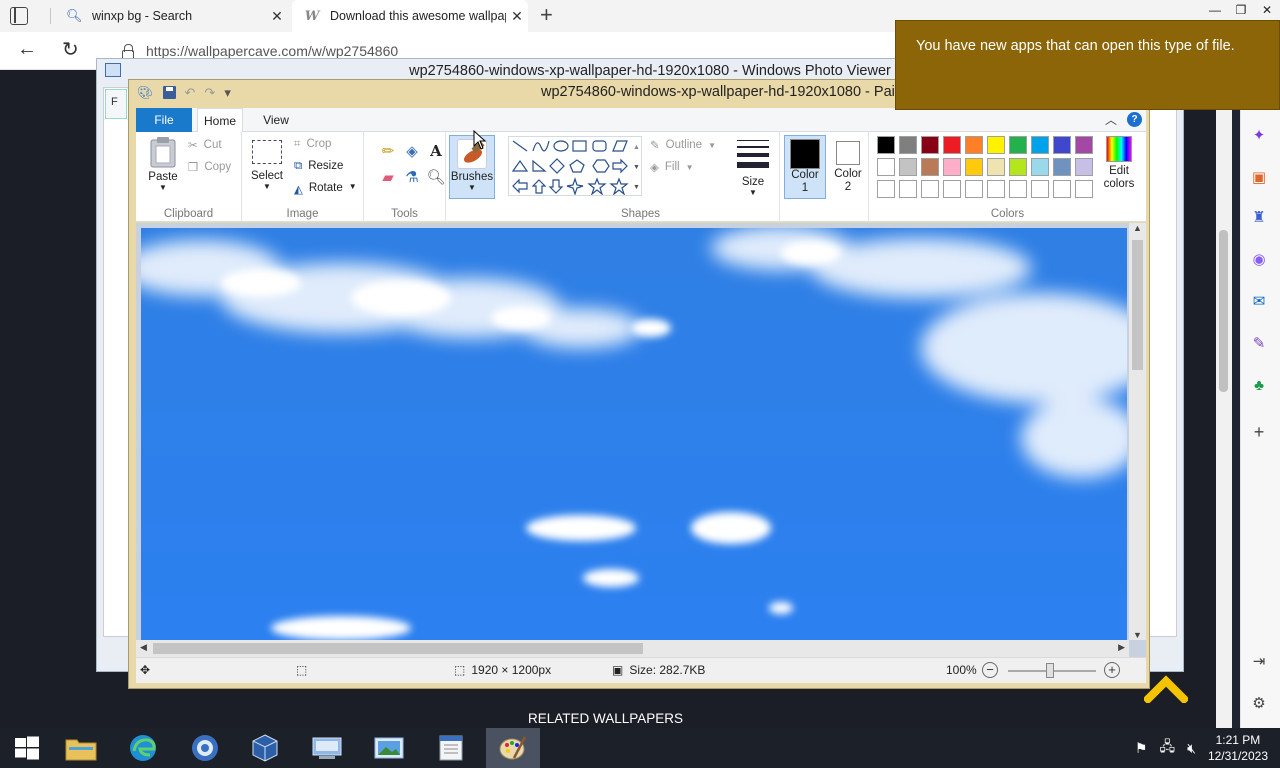 Image resolution: width=1280 pixels, height=768 pixels. What do you see at coordinates (312, 144) in the screenshot?
I see `crop-button: ⌗ Crop` at bounding box center [312, 144].